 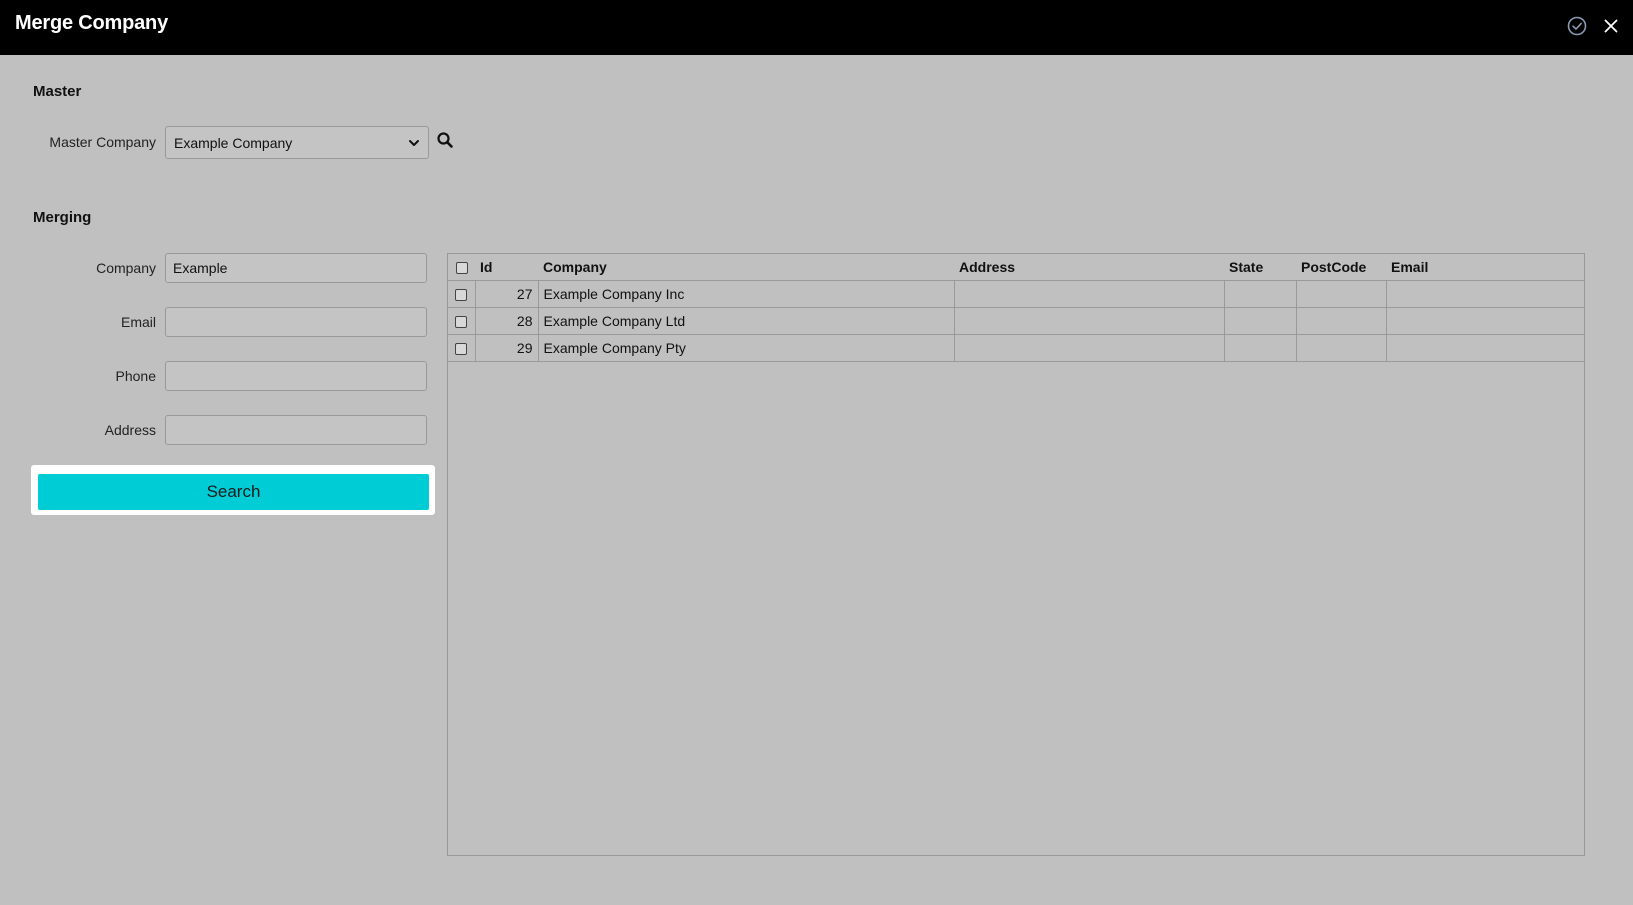 I want to click on column-header-postcode: PostCode, so click(x=1341, y=267).